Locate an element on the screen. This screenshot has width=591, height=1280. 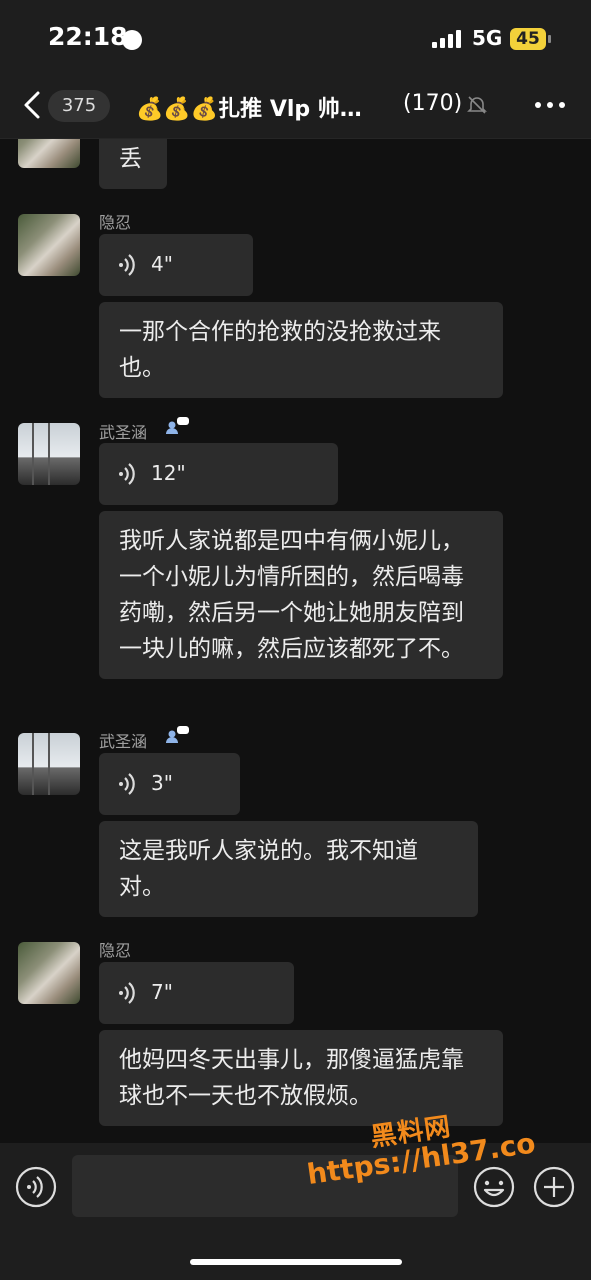
home-indicator is located at coordinates (296, 1262).